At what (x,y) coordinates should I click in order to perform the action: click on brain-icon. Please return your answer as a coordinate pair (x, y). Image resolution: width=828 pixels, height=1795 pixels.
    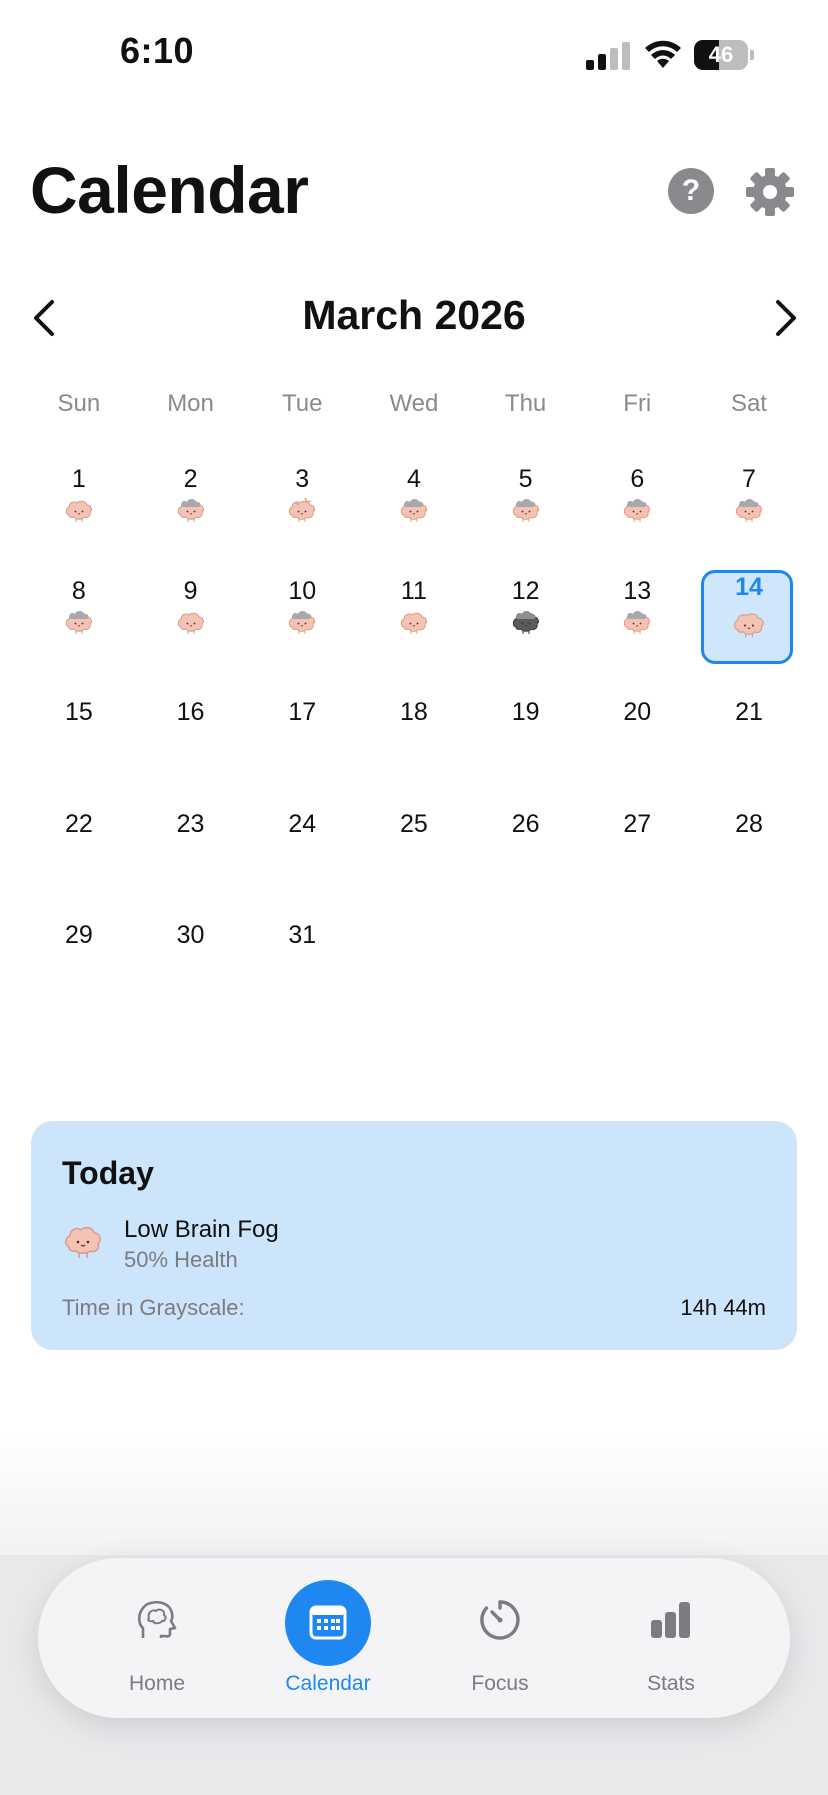
    Looking at the image, I should click on (83, 1242).